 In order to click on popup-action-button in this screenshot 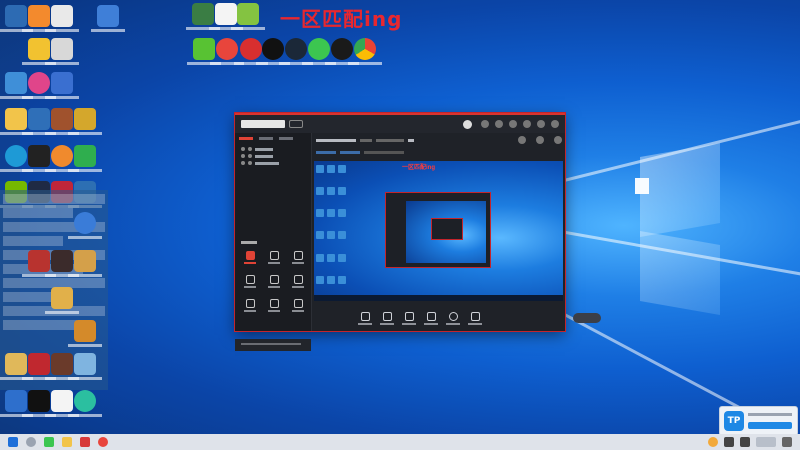, I will do `click(770, 425)`.